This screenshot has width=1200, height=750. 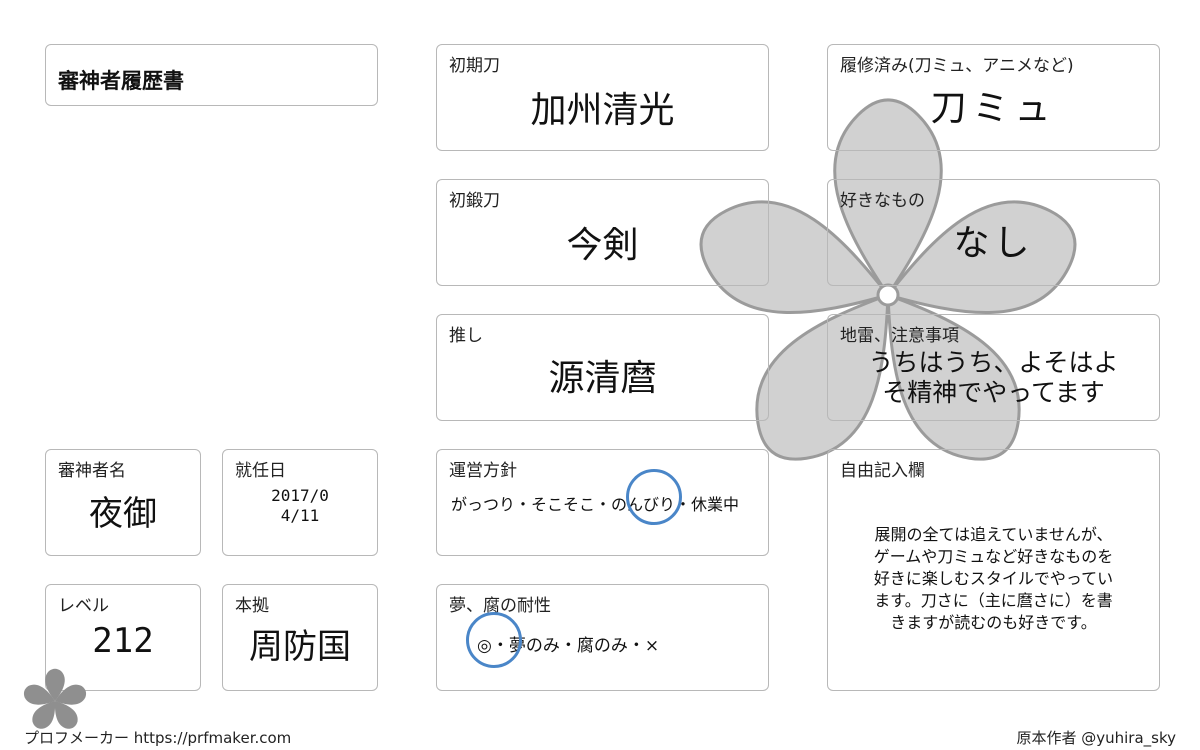 What do you see at coordinates (466, 336) in the screenshot?
I see `oshi-label: 推し` at bounding box center [466, 336].